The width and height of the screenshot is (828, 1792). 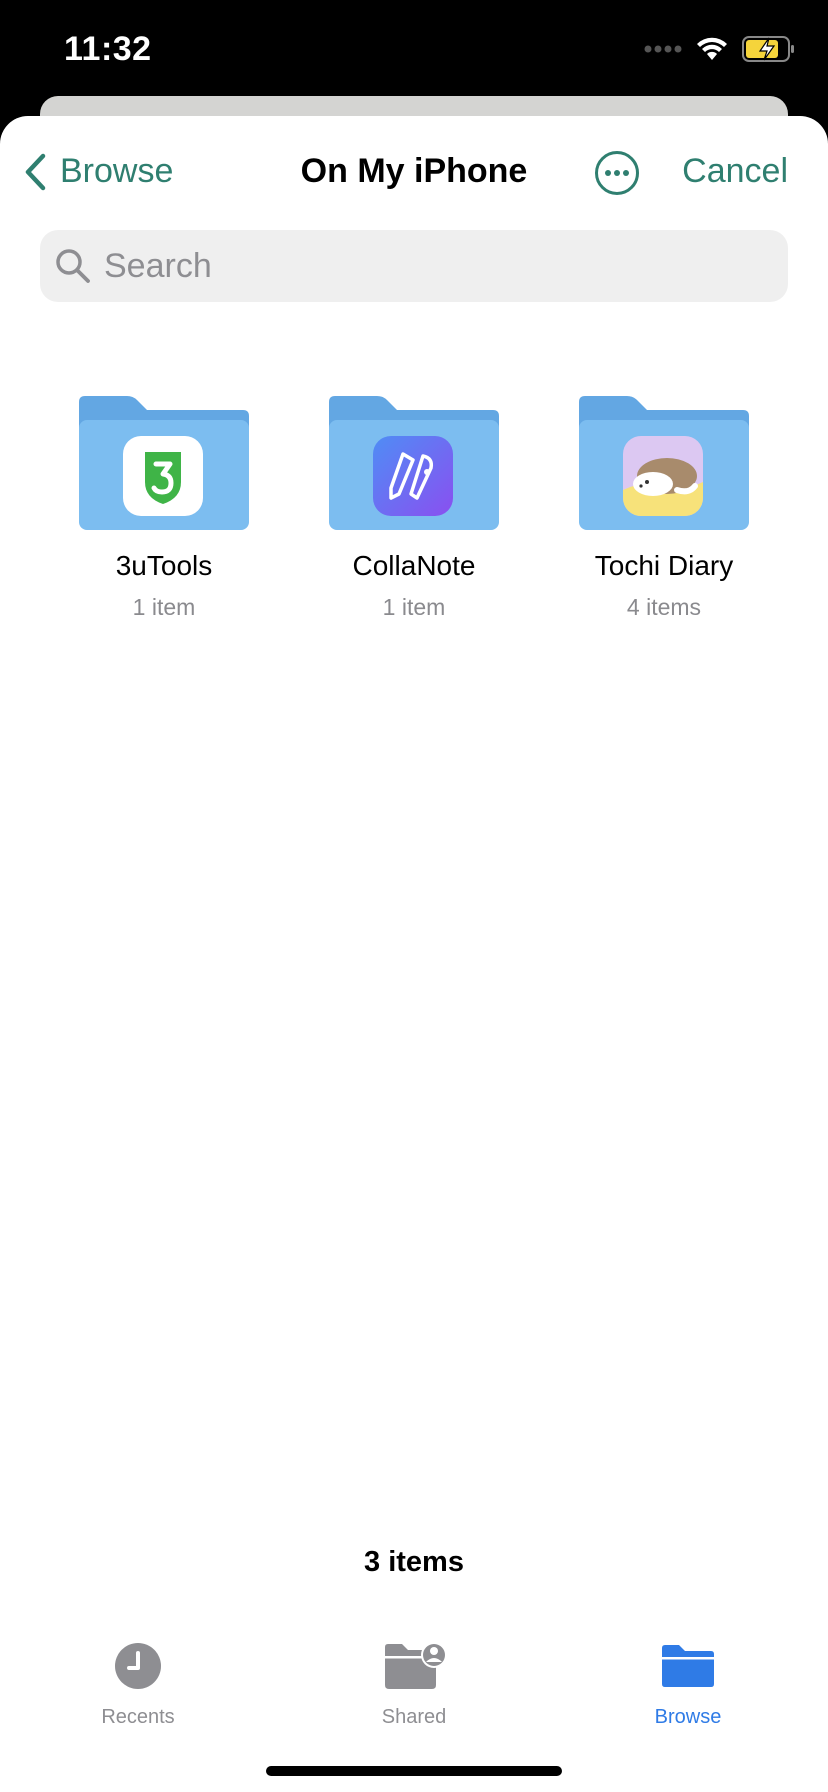 I want to click on folder-3utools: 3uTools 1 item, so click(x=164, y=508).